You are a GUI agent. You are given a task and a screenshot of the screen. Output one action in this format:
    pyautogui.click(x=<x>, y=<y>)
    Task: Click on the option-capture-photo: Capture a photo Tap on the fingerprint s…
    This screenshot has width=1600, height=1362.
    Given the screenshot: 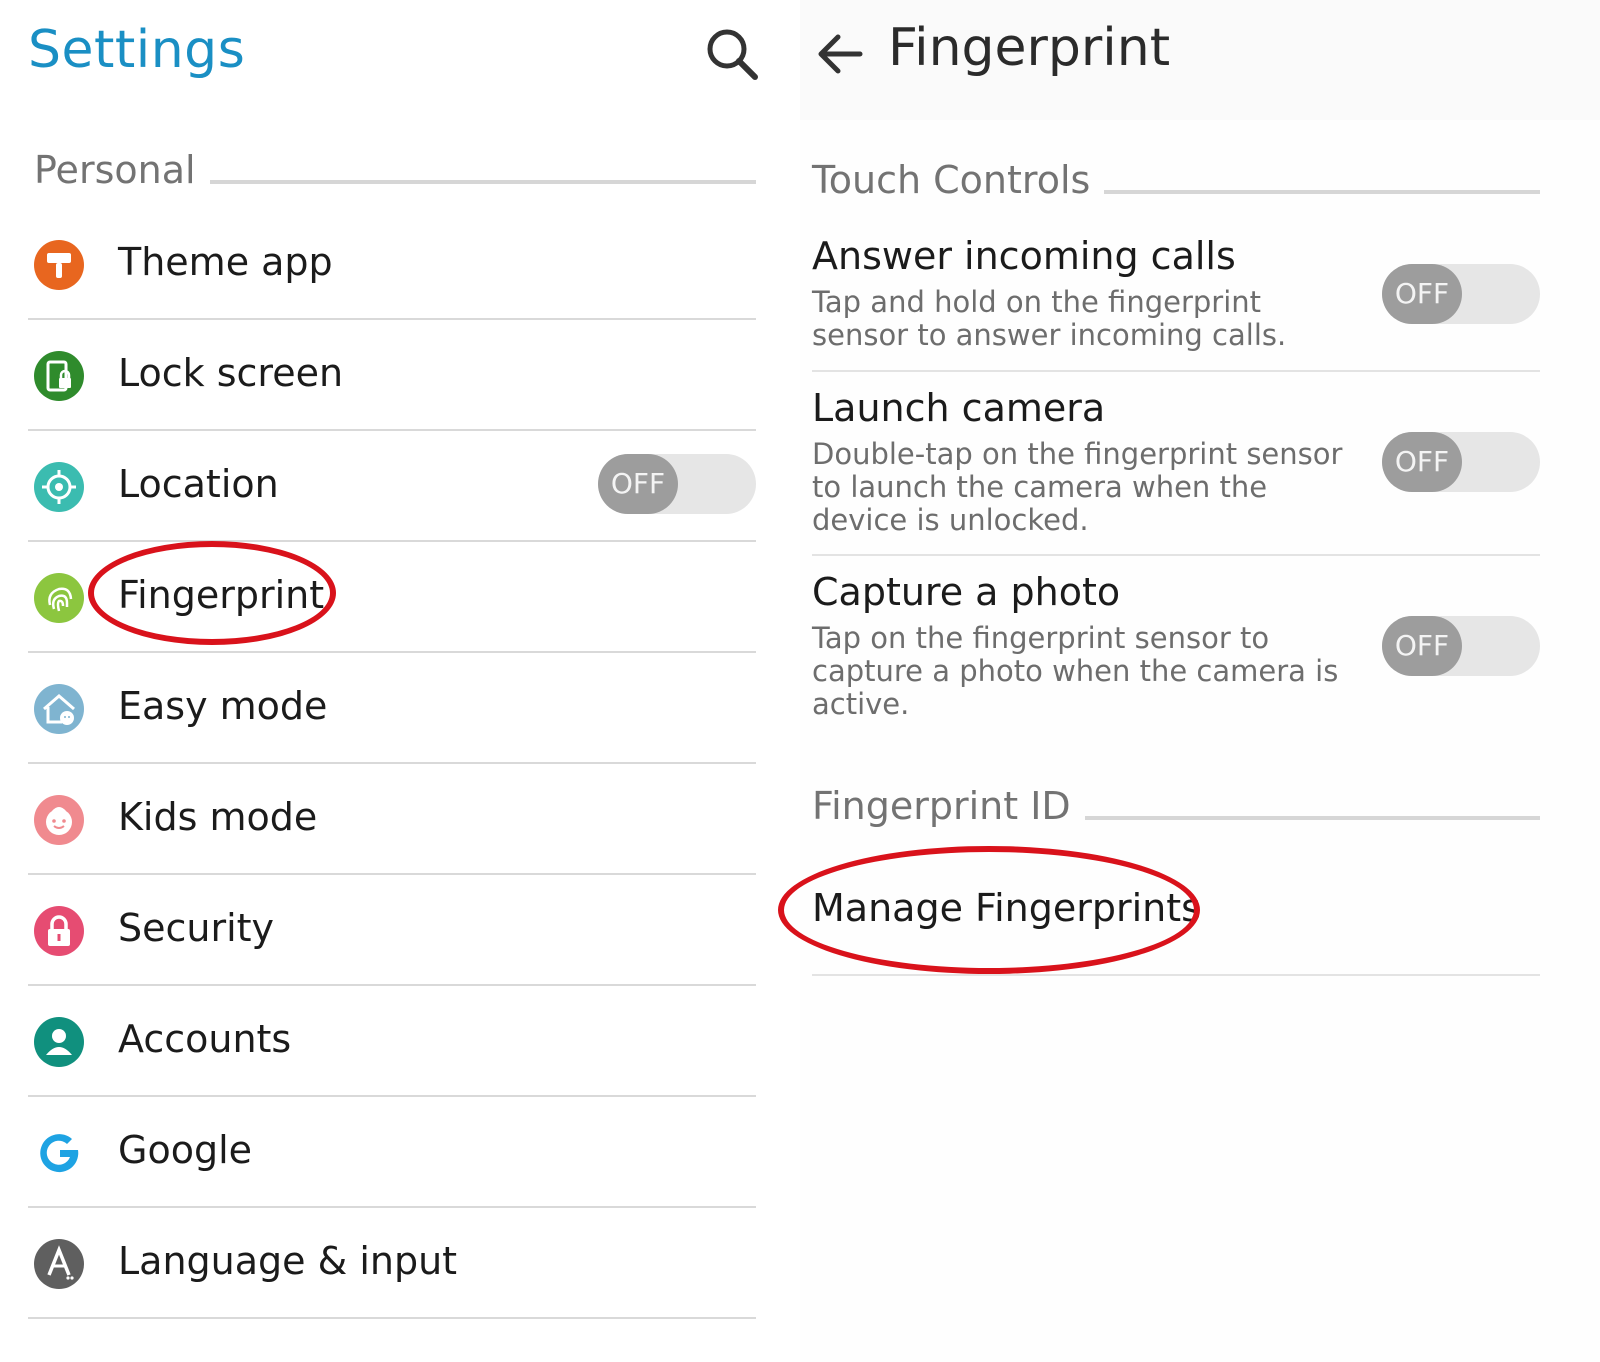 What is the action you would take?
    pyautogui.click(x=1176, y=650)
    